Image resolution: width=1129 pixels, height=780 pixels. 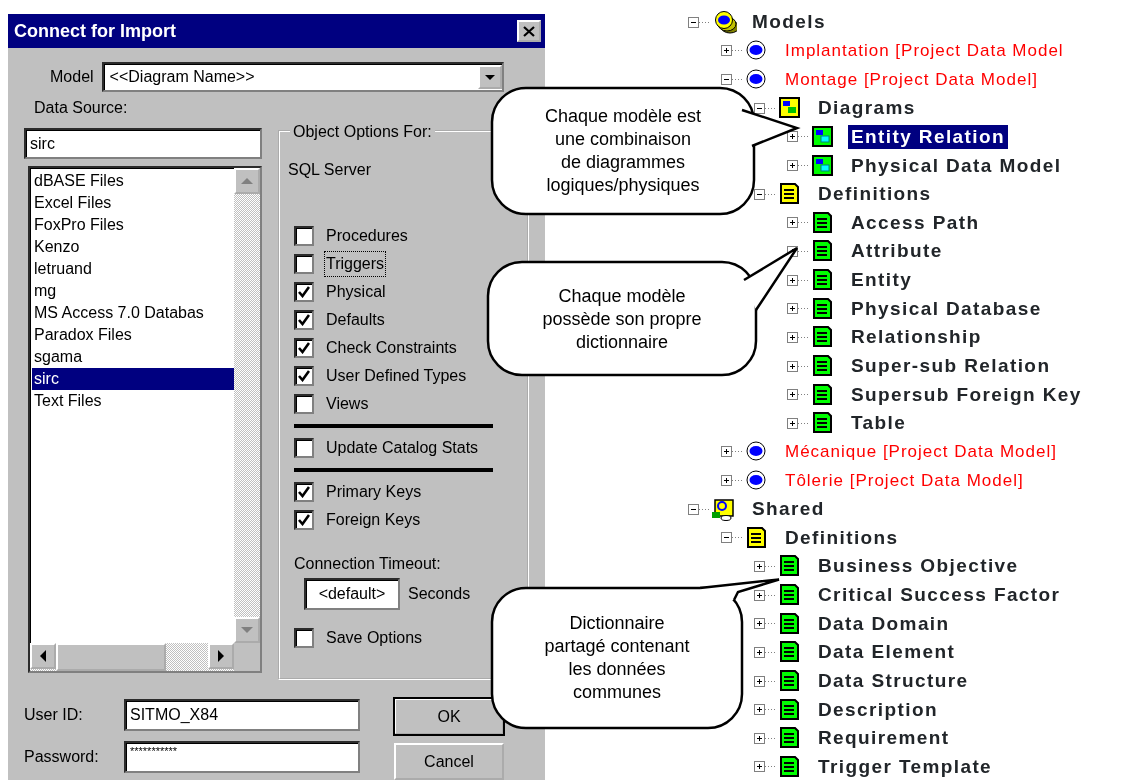 I want to click on tree-item: Physical Database, so click(x=946, y=308).